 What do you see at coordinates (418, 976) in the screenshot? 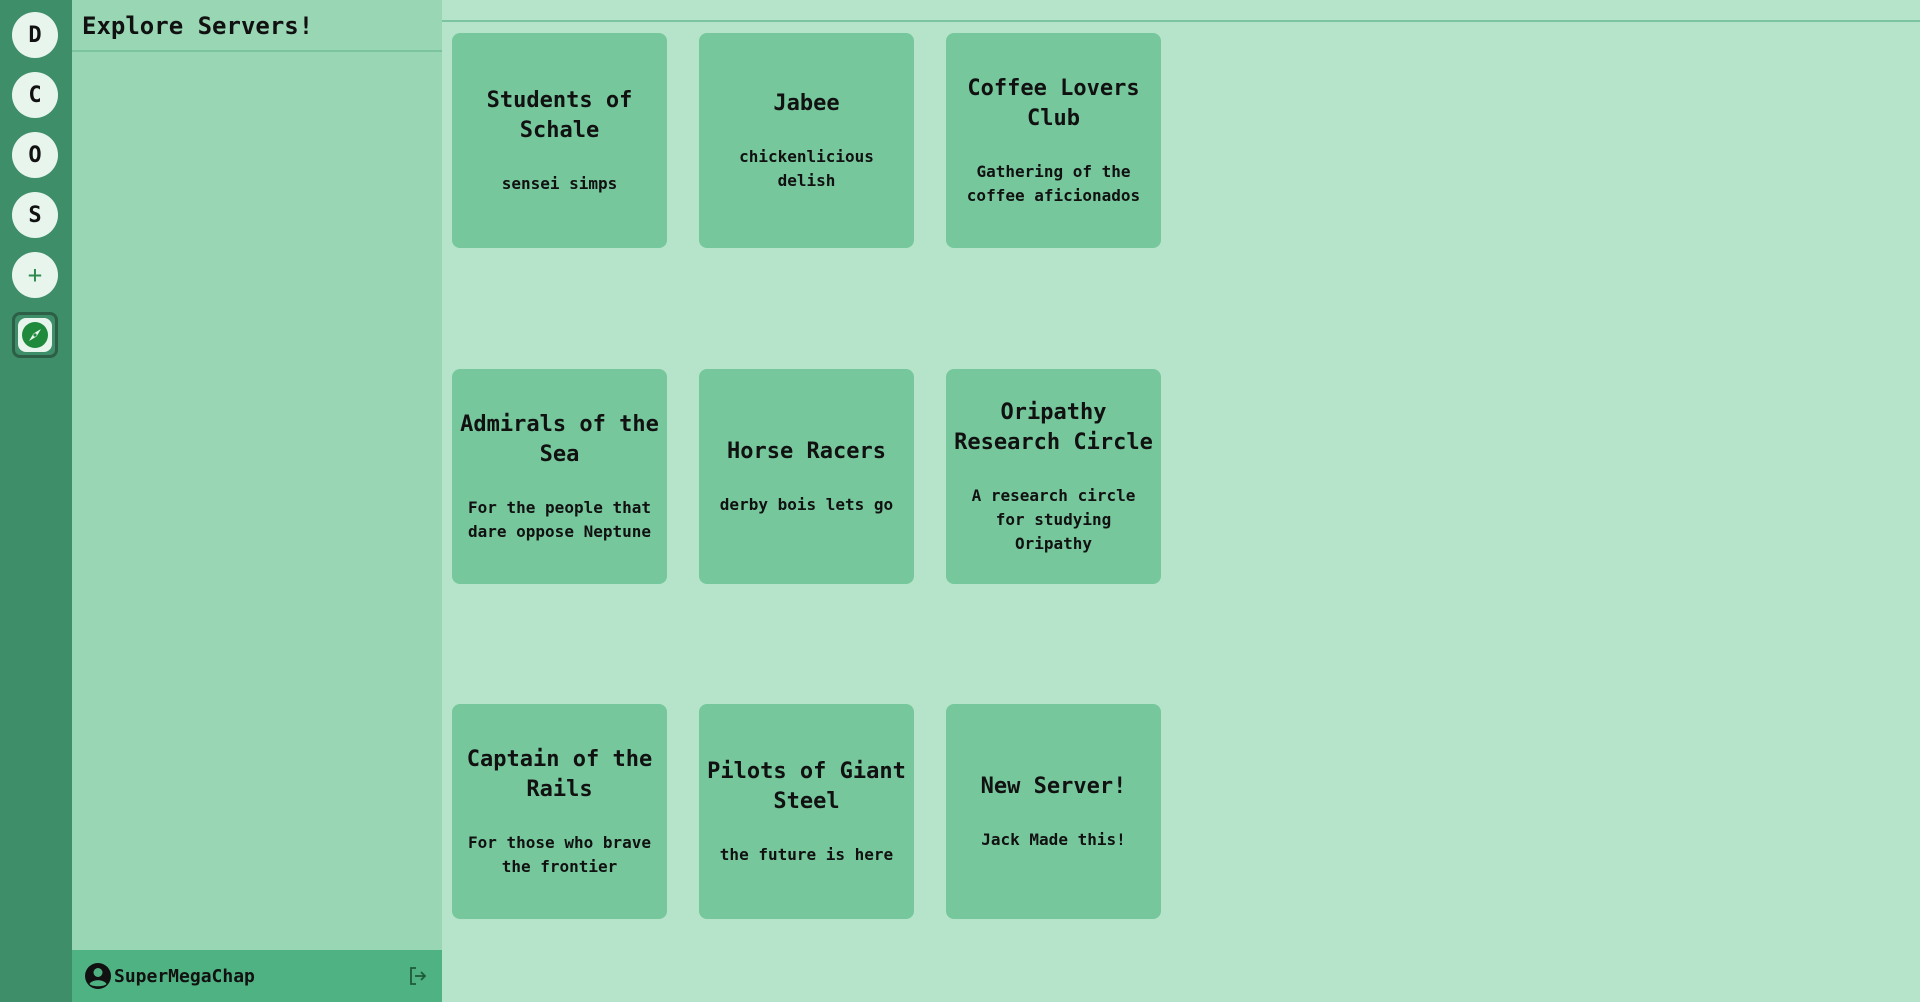
I see `logout-icon` at bounding box center [418, 976].